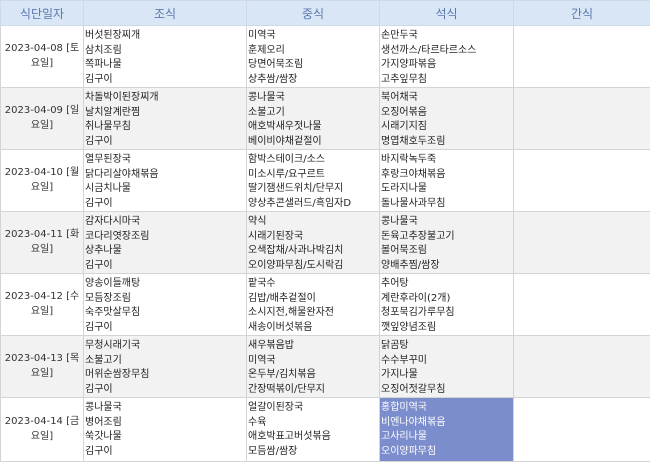 This screenshot has width=650, height=462. Describe the element at coordinates (313, 375) in the screenshot. I see `menu-item: 온두부/김치볶음` at that location.